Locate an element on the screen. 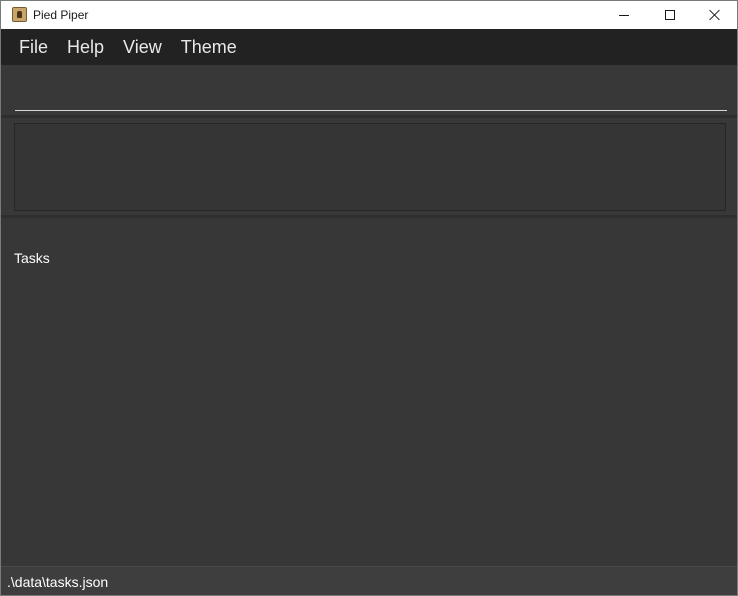 This screenshot has height=596, width=738. minimize-icon is located at coordinates (624, 15).